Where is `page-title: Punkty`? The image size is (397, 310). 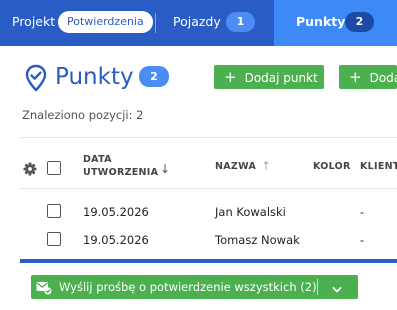
page-title: Punkty is located at coordinates (94, 77).